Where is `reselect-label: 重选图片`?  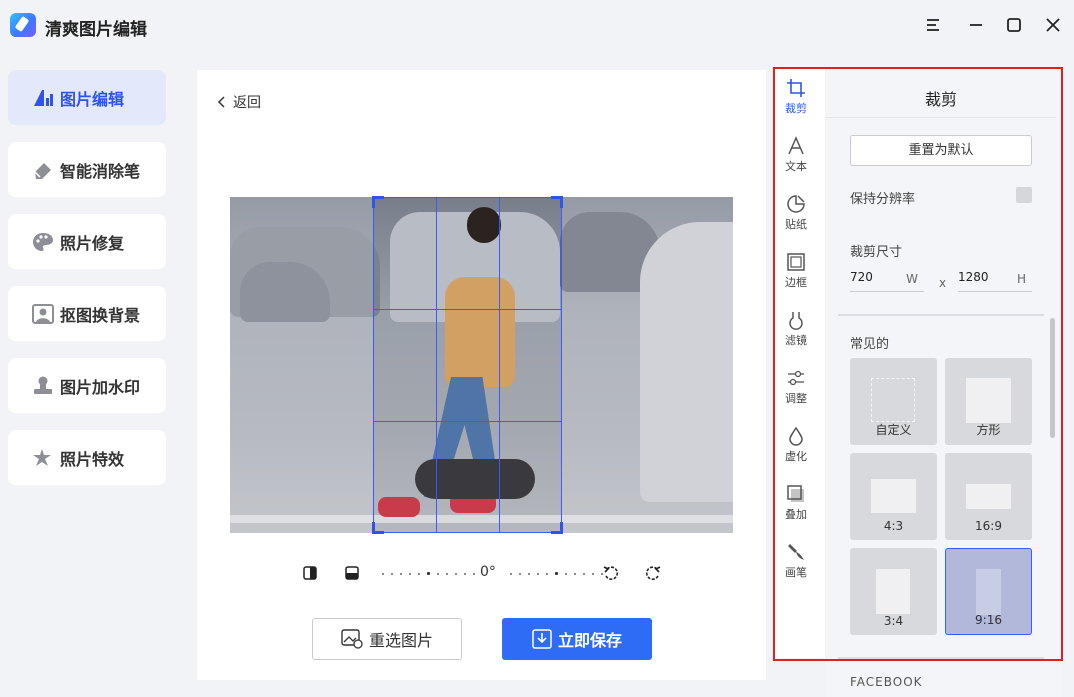 reselect-label: 重选图片 is located at coordinates (400, 640).